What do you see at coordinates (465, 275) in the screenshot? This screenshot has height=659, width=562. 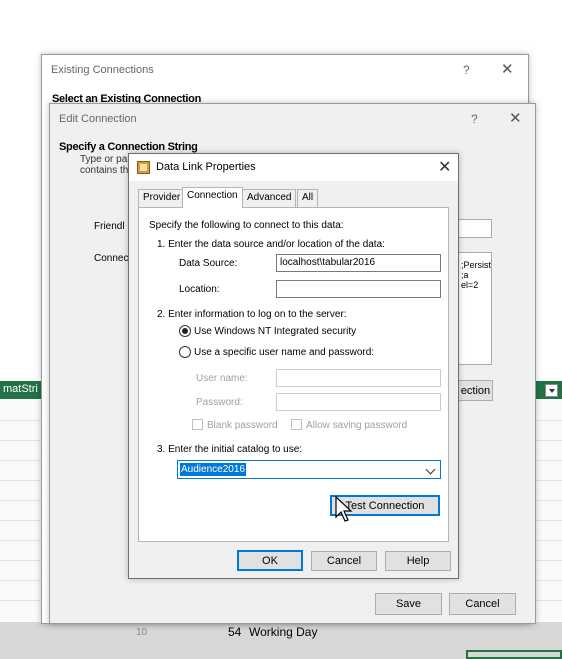 I see `connection-string-fragment: ;a` at bounding box center [465, 275].